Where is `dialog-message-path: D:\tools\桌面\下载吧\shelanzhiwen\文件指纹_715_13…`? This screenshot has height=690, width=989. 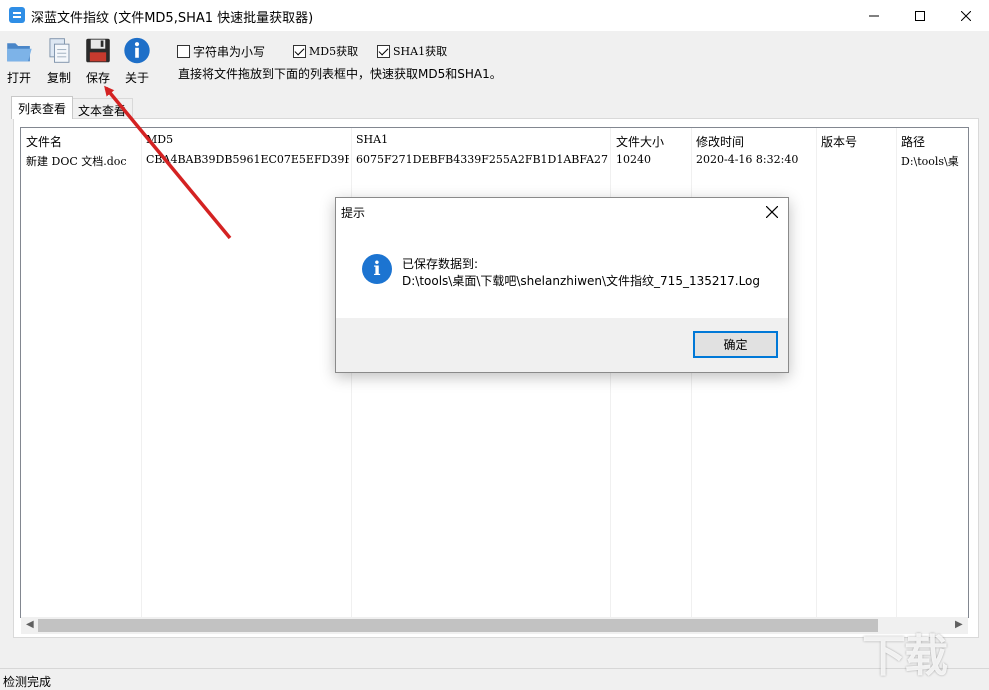
dialog-message-path: D:\tools\桌面\下载吧\shelanzhiwen\文件指纹_715_13… is located at coordinates (581, 281).